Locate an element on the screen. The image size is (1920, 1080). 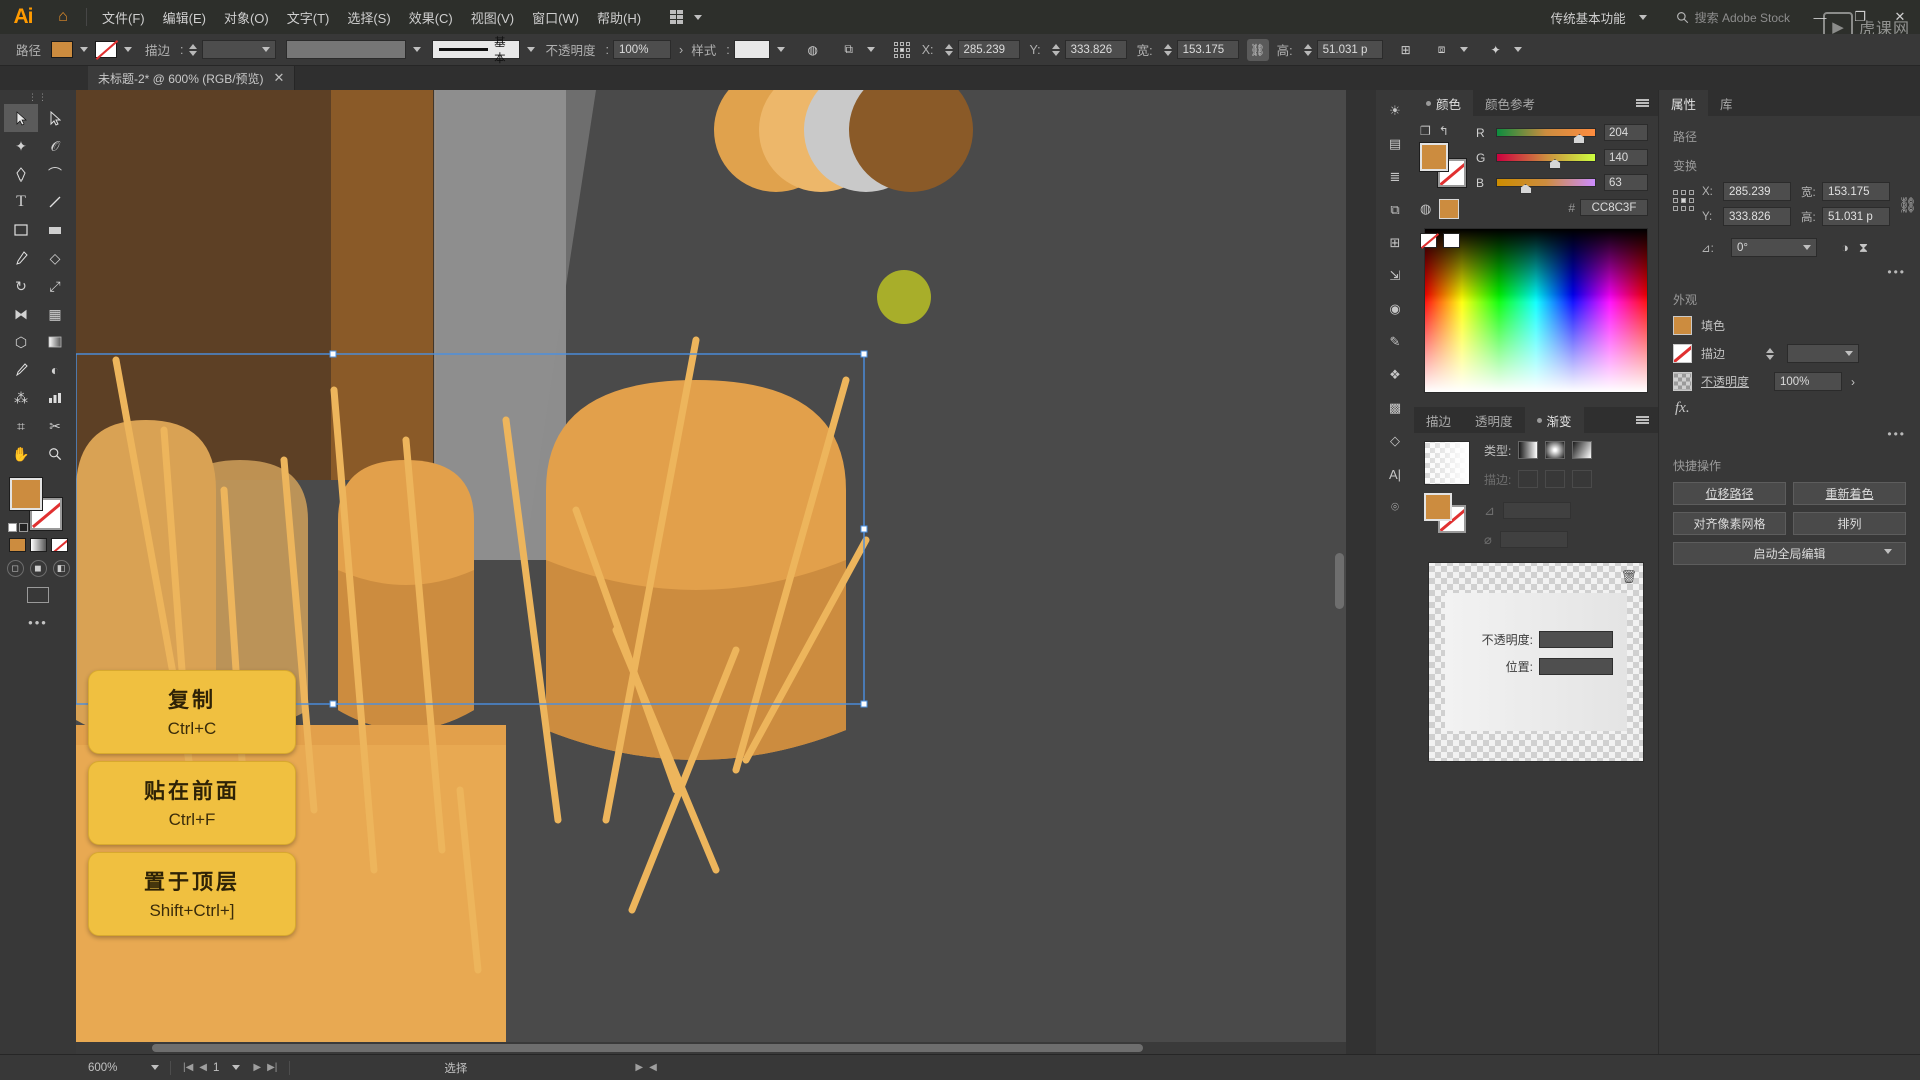
swatches-icon: ▩ is located at coordinates (1395, 408).